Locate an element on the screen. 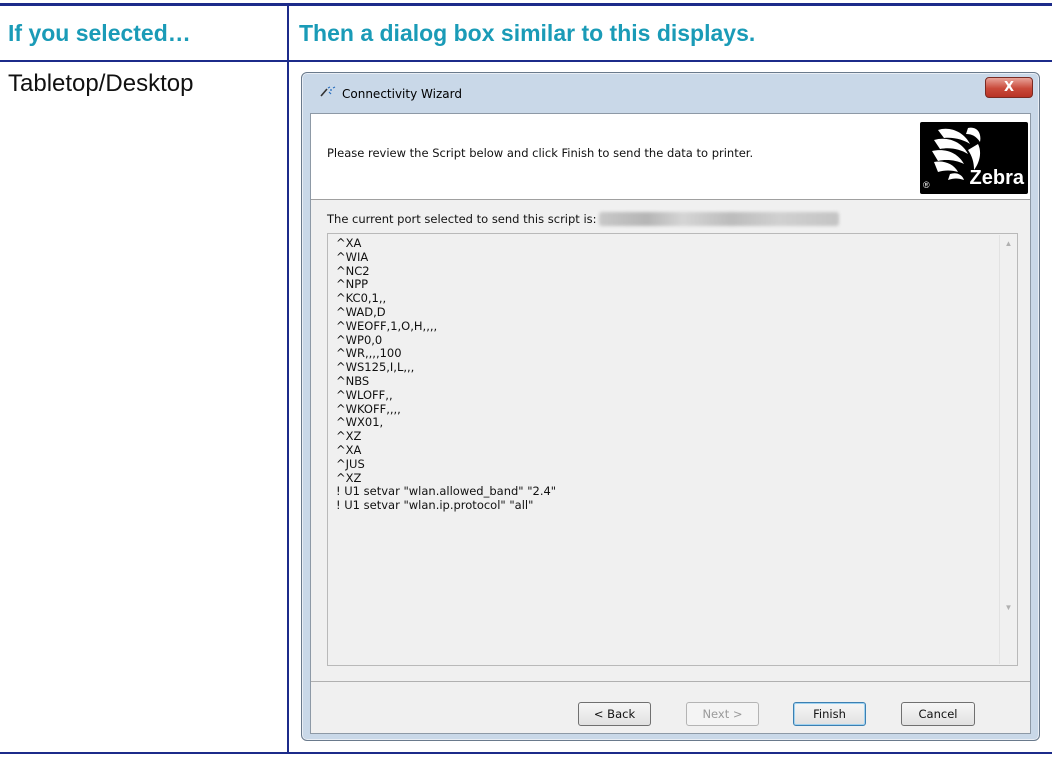 Image resolution: width=1052 pixels, height=757 pixels. scroll-up-arrow-icon: ▲ is located at coordinates (1008, 243).